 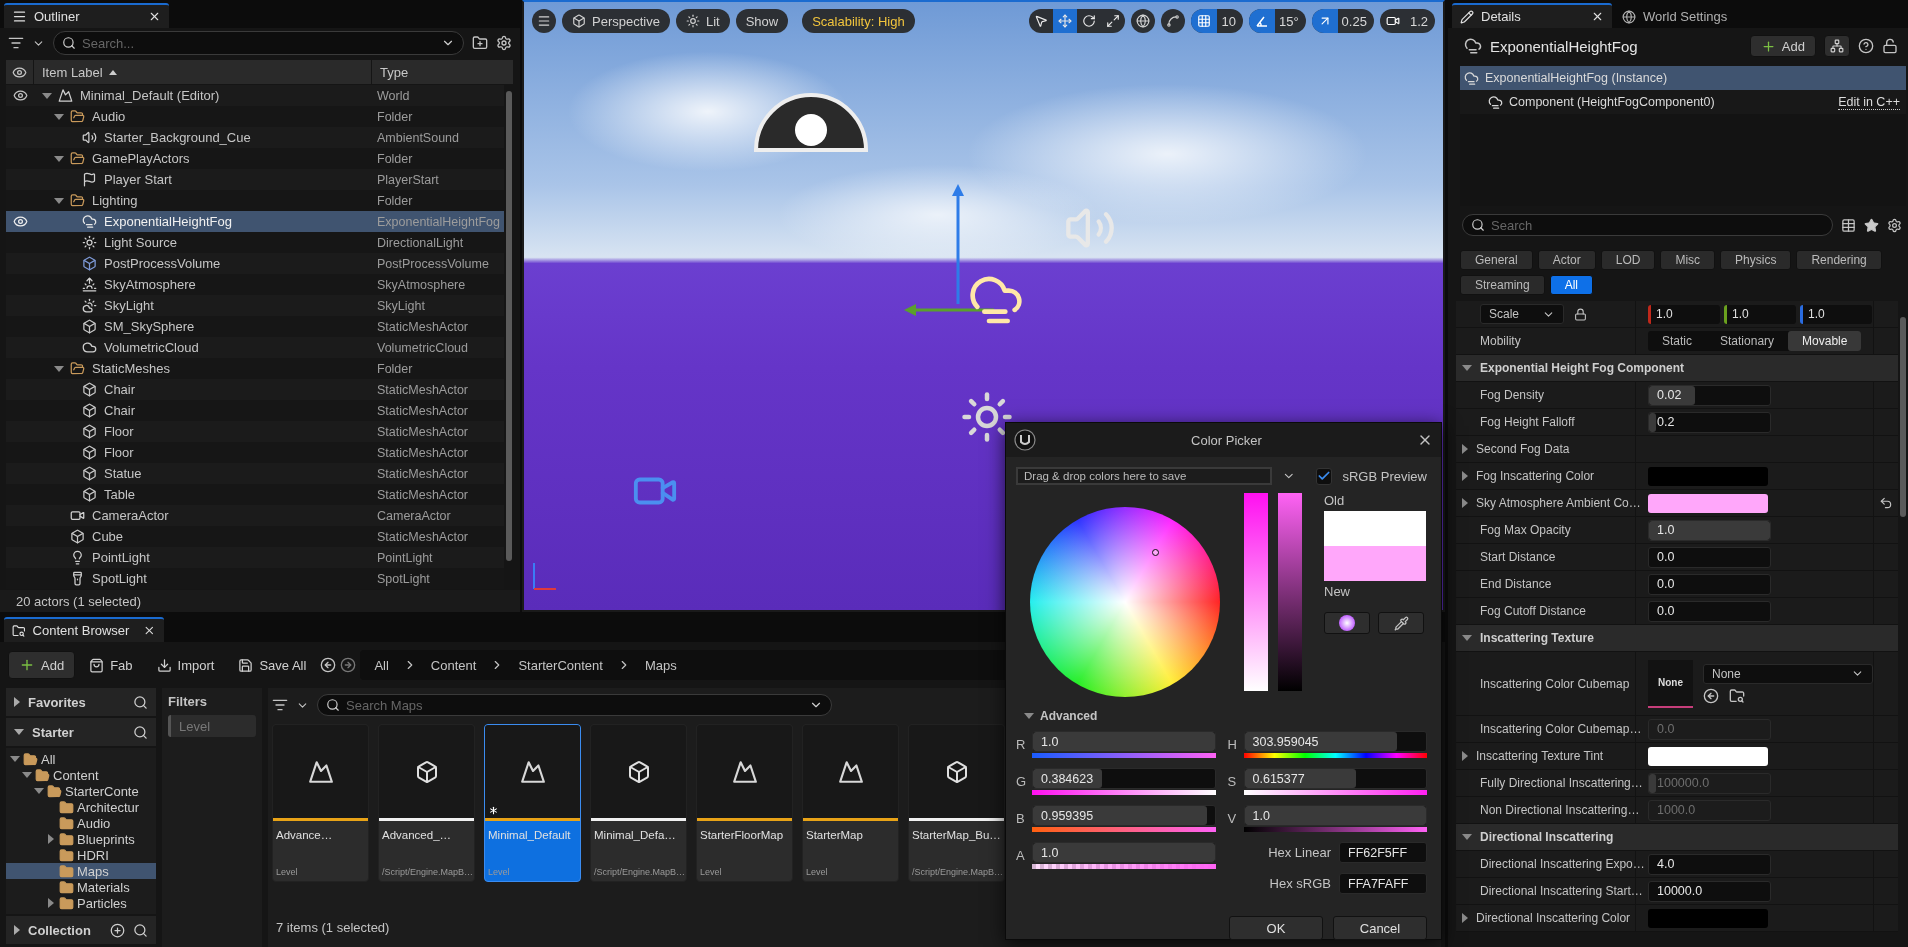 I want to click on folder-row: Blueprints, so click(x=81, y=839).